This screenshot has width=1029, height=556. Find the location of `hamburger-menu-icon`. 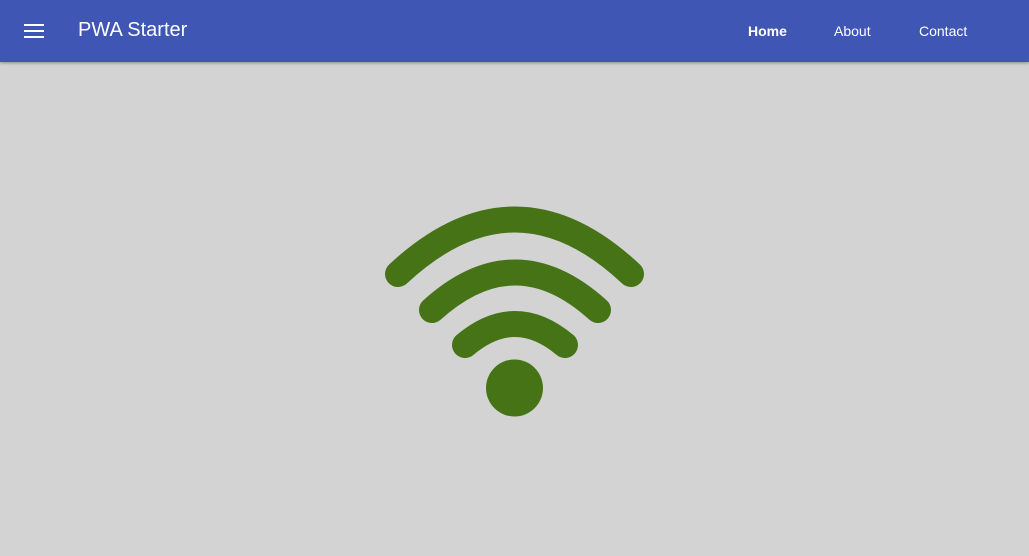

hamburger-menu-icon is located at coordinates (34, 31).